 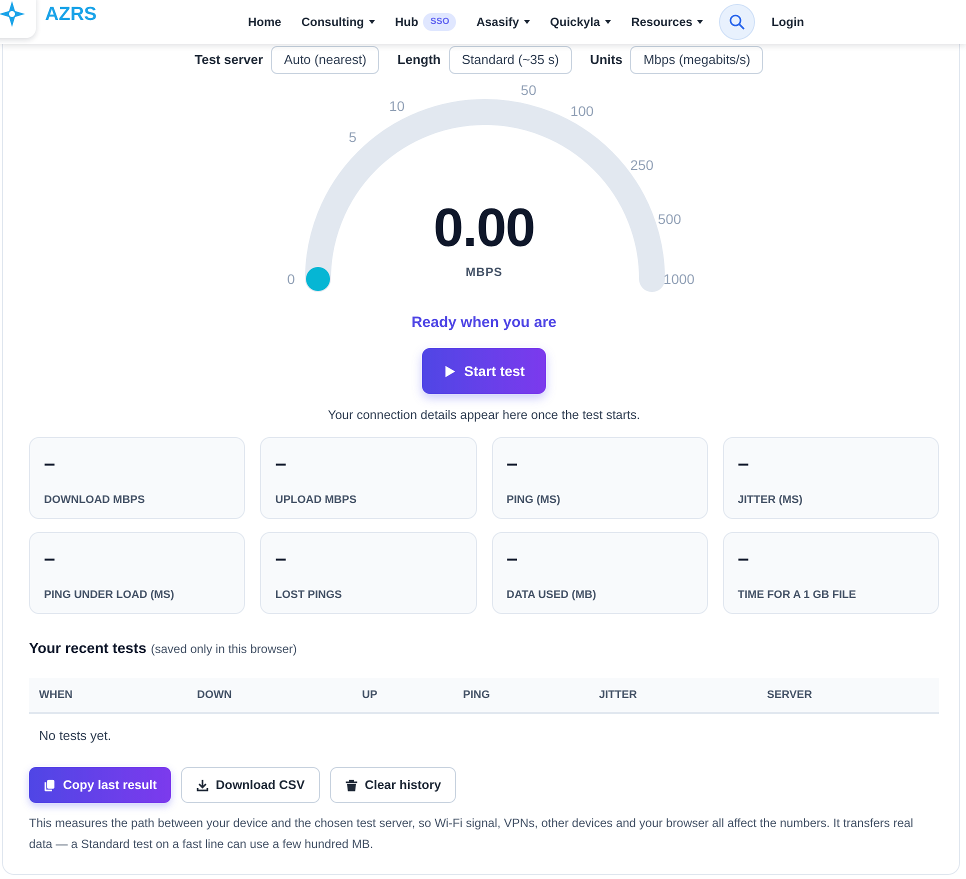 What do you see at coordinates (582, 111) in the screenshot?
I see `gauge-tick-label: 100` at bounding box center [582, 111].